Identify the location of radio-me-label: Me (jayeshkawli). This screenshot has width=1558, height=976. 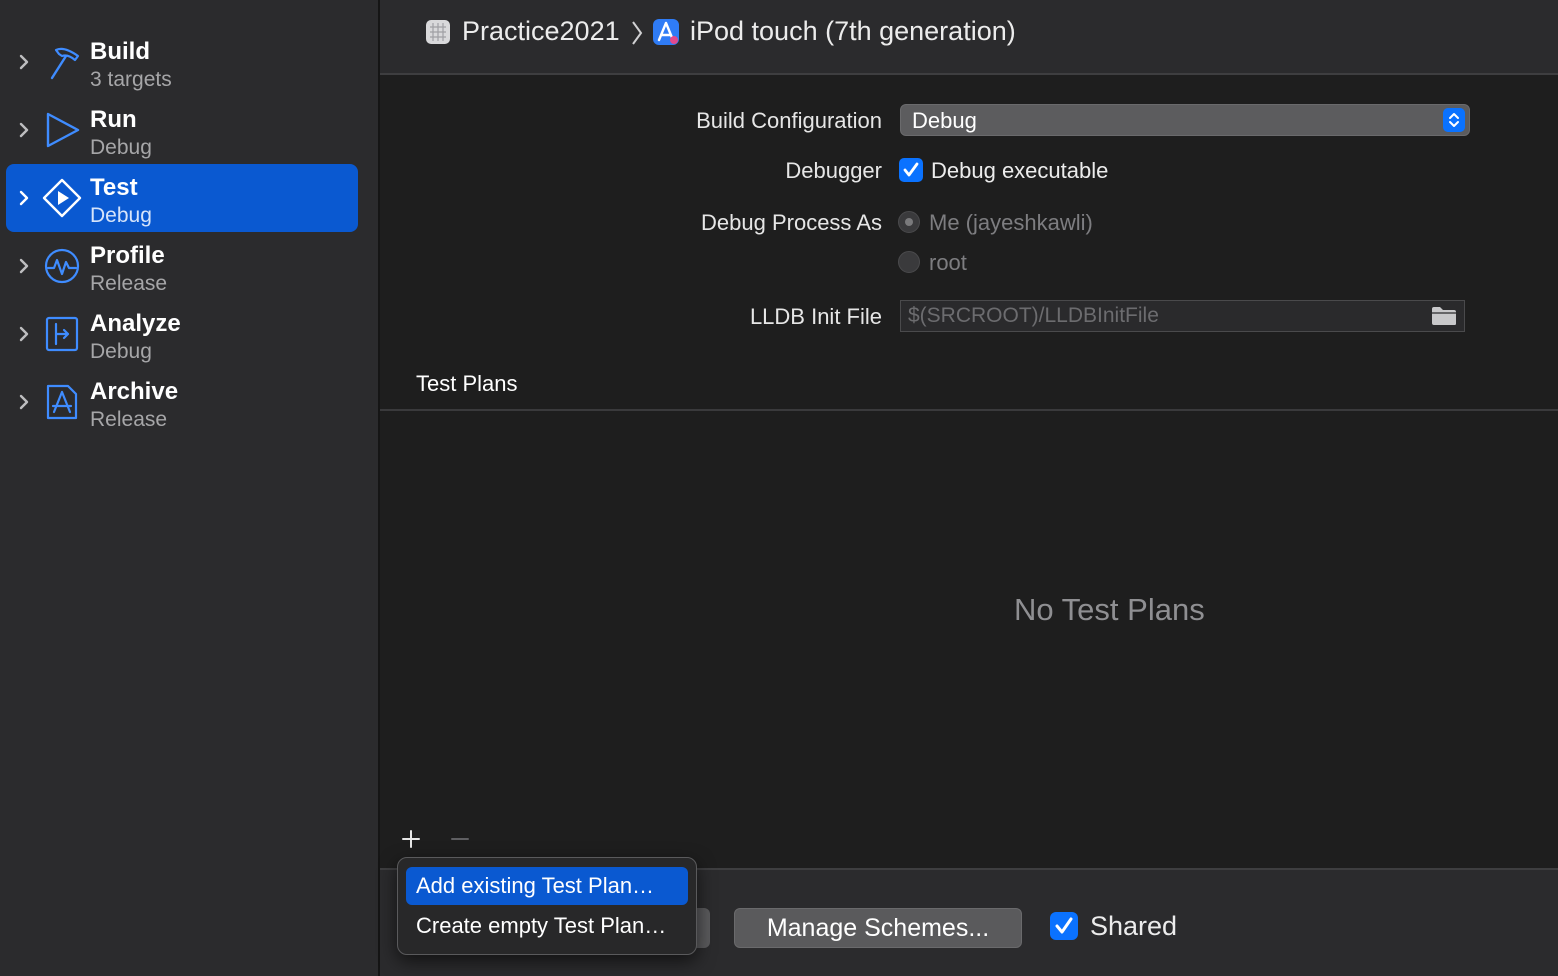
(1011, 222).